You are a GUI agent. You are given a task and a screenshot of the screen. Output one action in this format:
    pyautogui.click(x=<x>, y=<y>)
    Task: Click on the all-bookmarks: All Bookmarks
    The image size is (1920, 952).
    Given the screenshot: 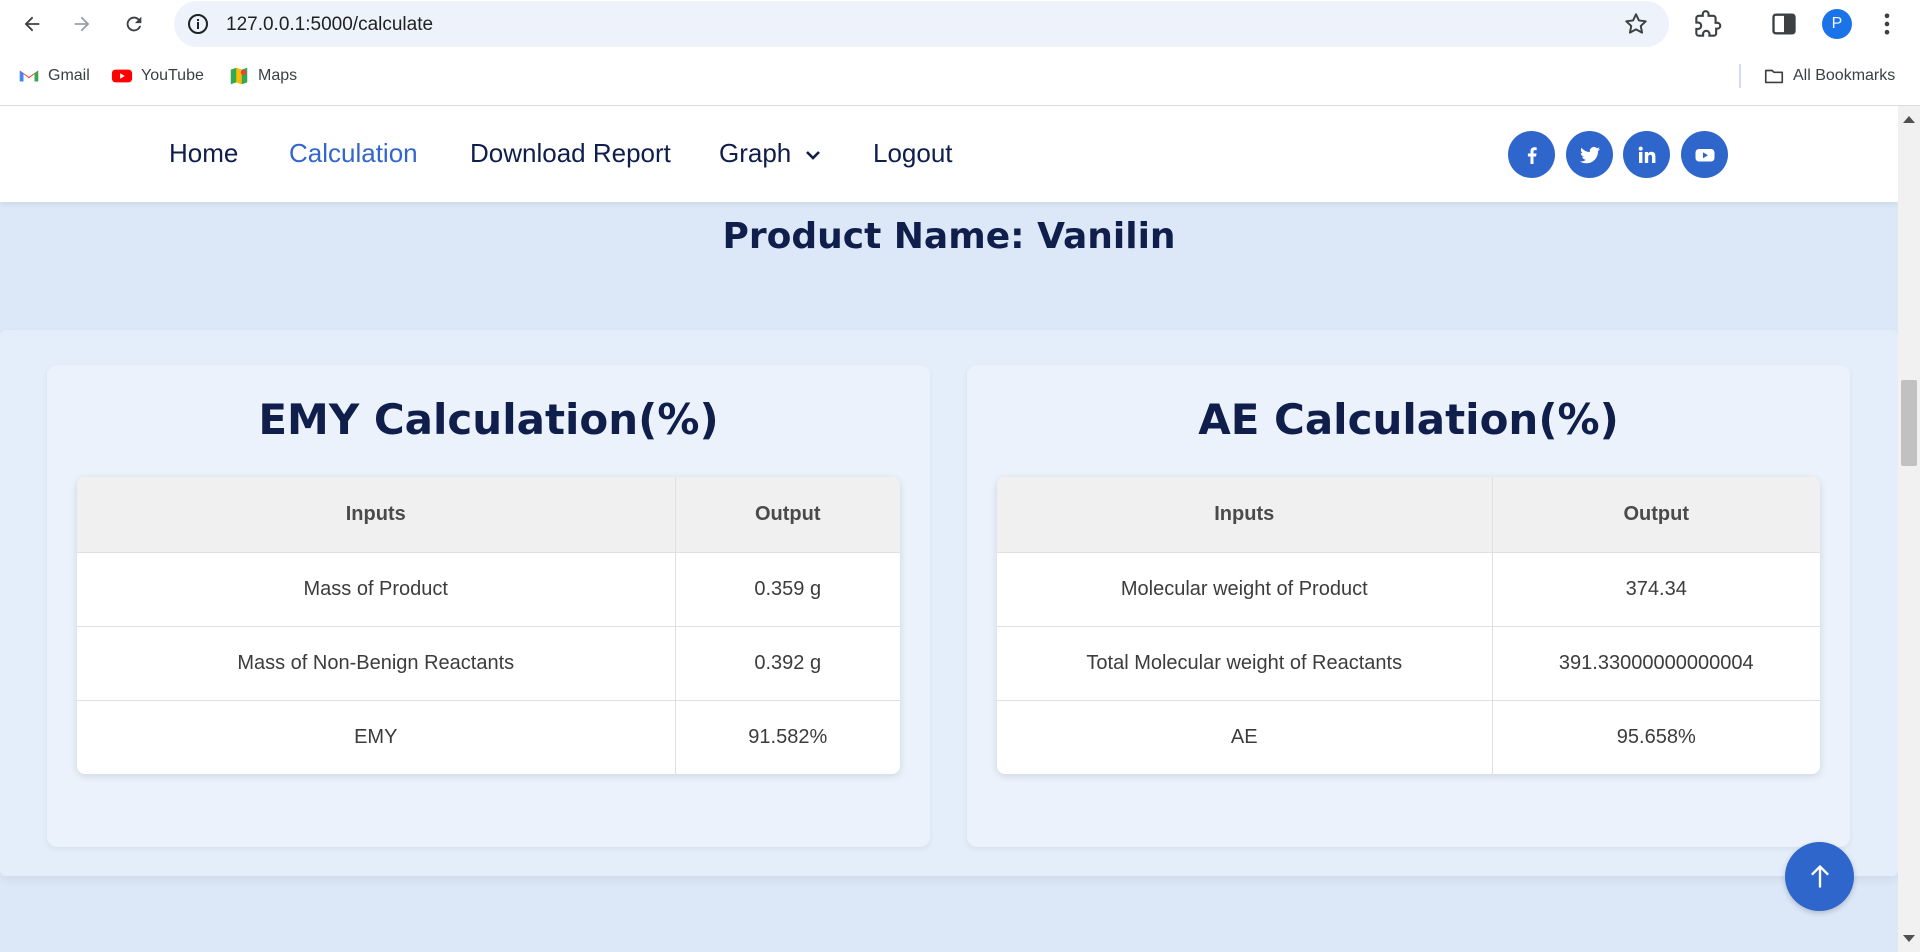 What is the action you would take?
    pyautogui.click(x=1829, y=76)
    